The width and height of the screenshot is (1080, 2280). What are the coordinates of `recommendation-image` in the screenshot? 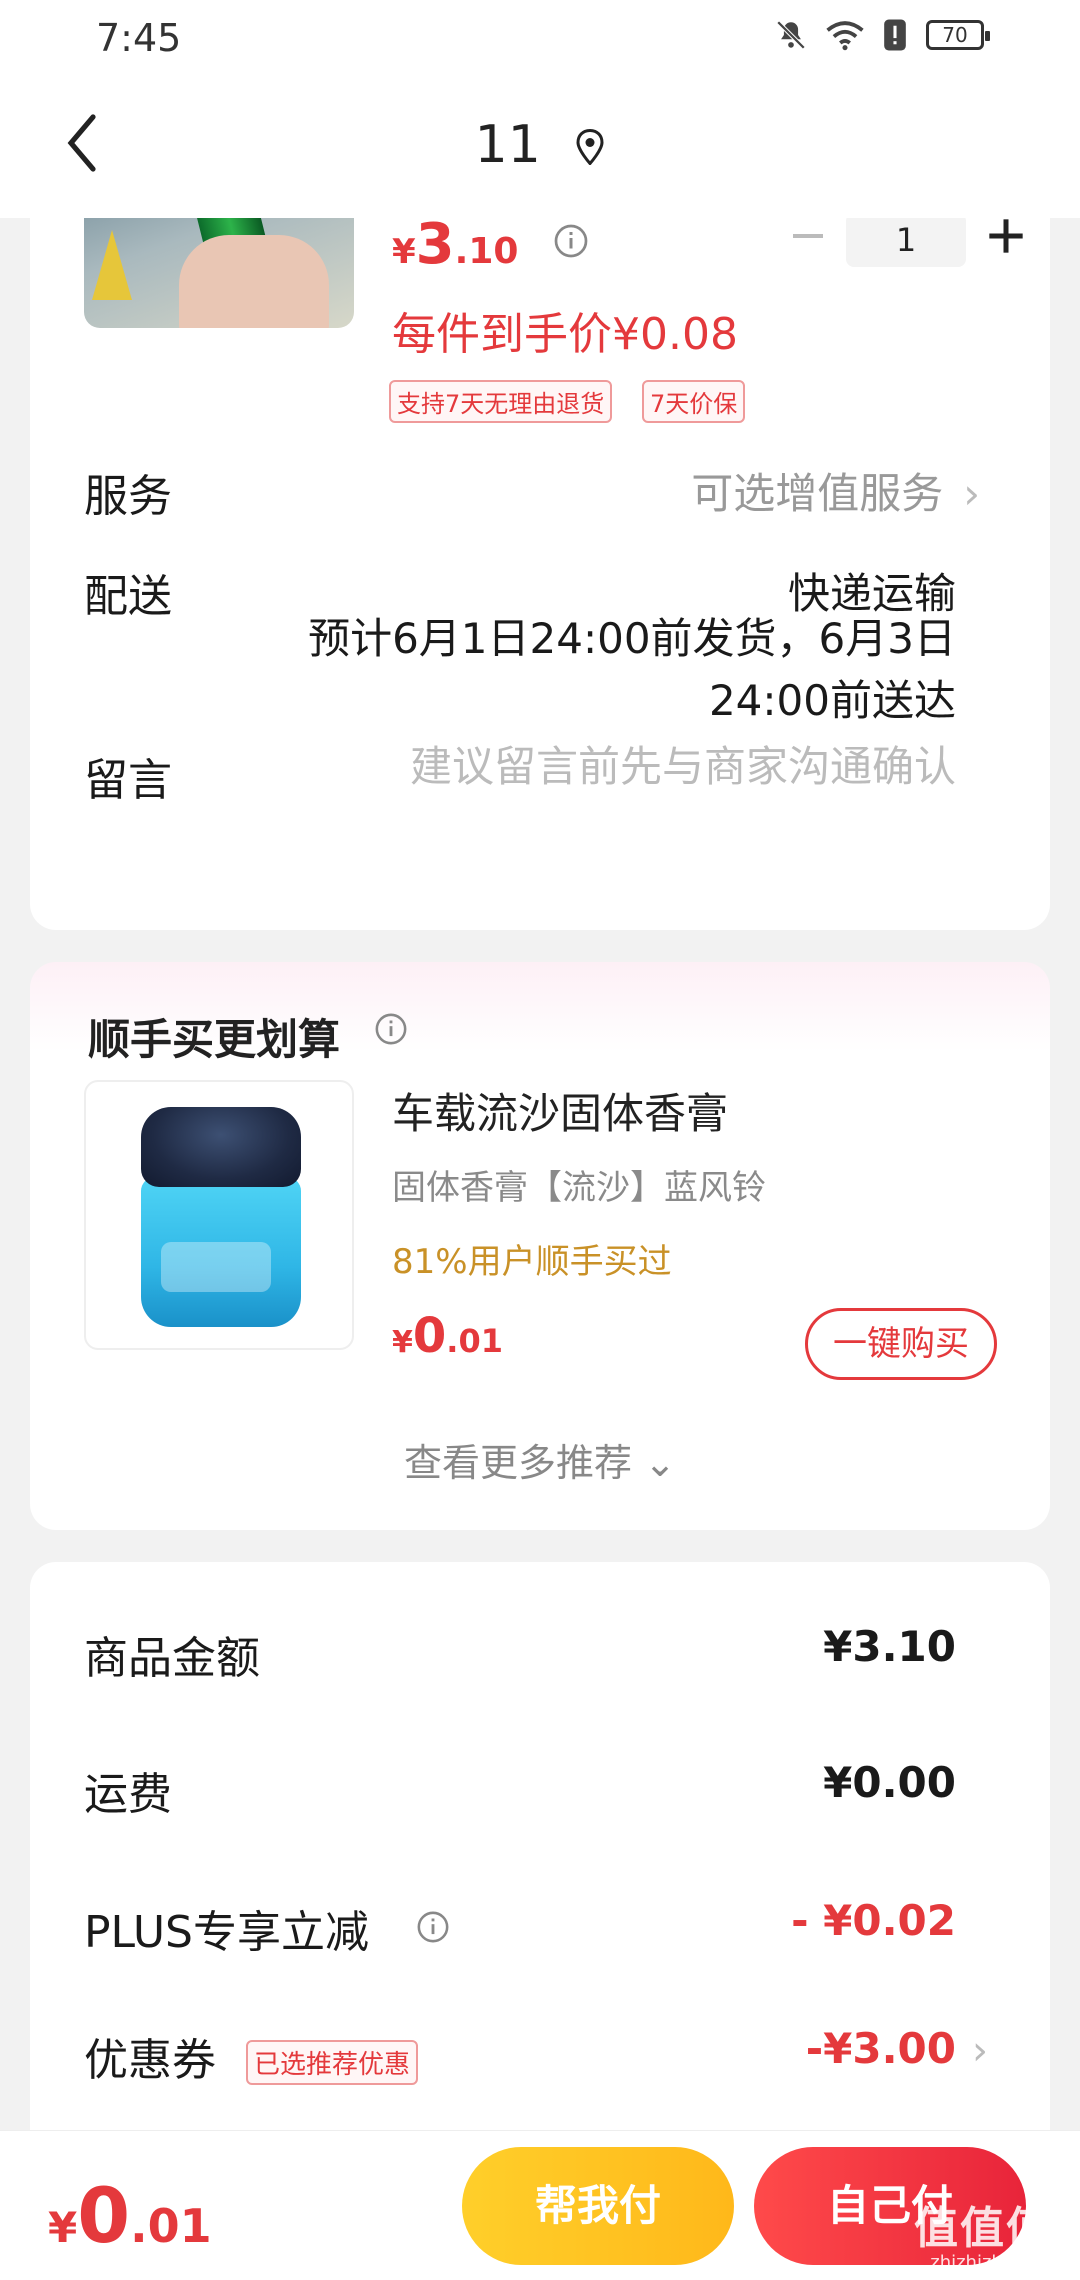 It's located at (219, 1215).